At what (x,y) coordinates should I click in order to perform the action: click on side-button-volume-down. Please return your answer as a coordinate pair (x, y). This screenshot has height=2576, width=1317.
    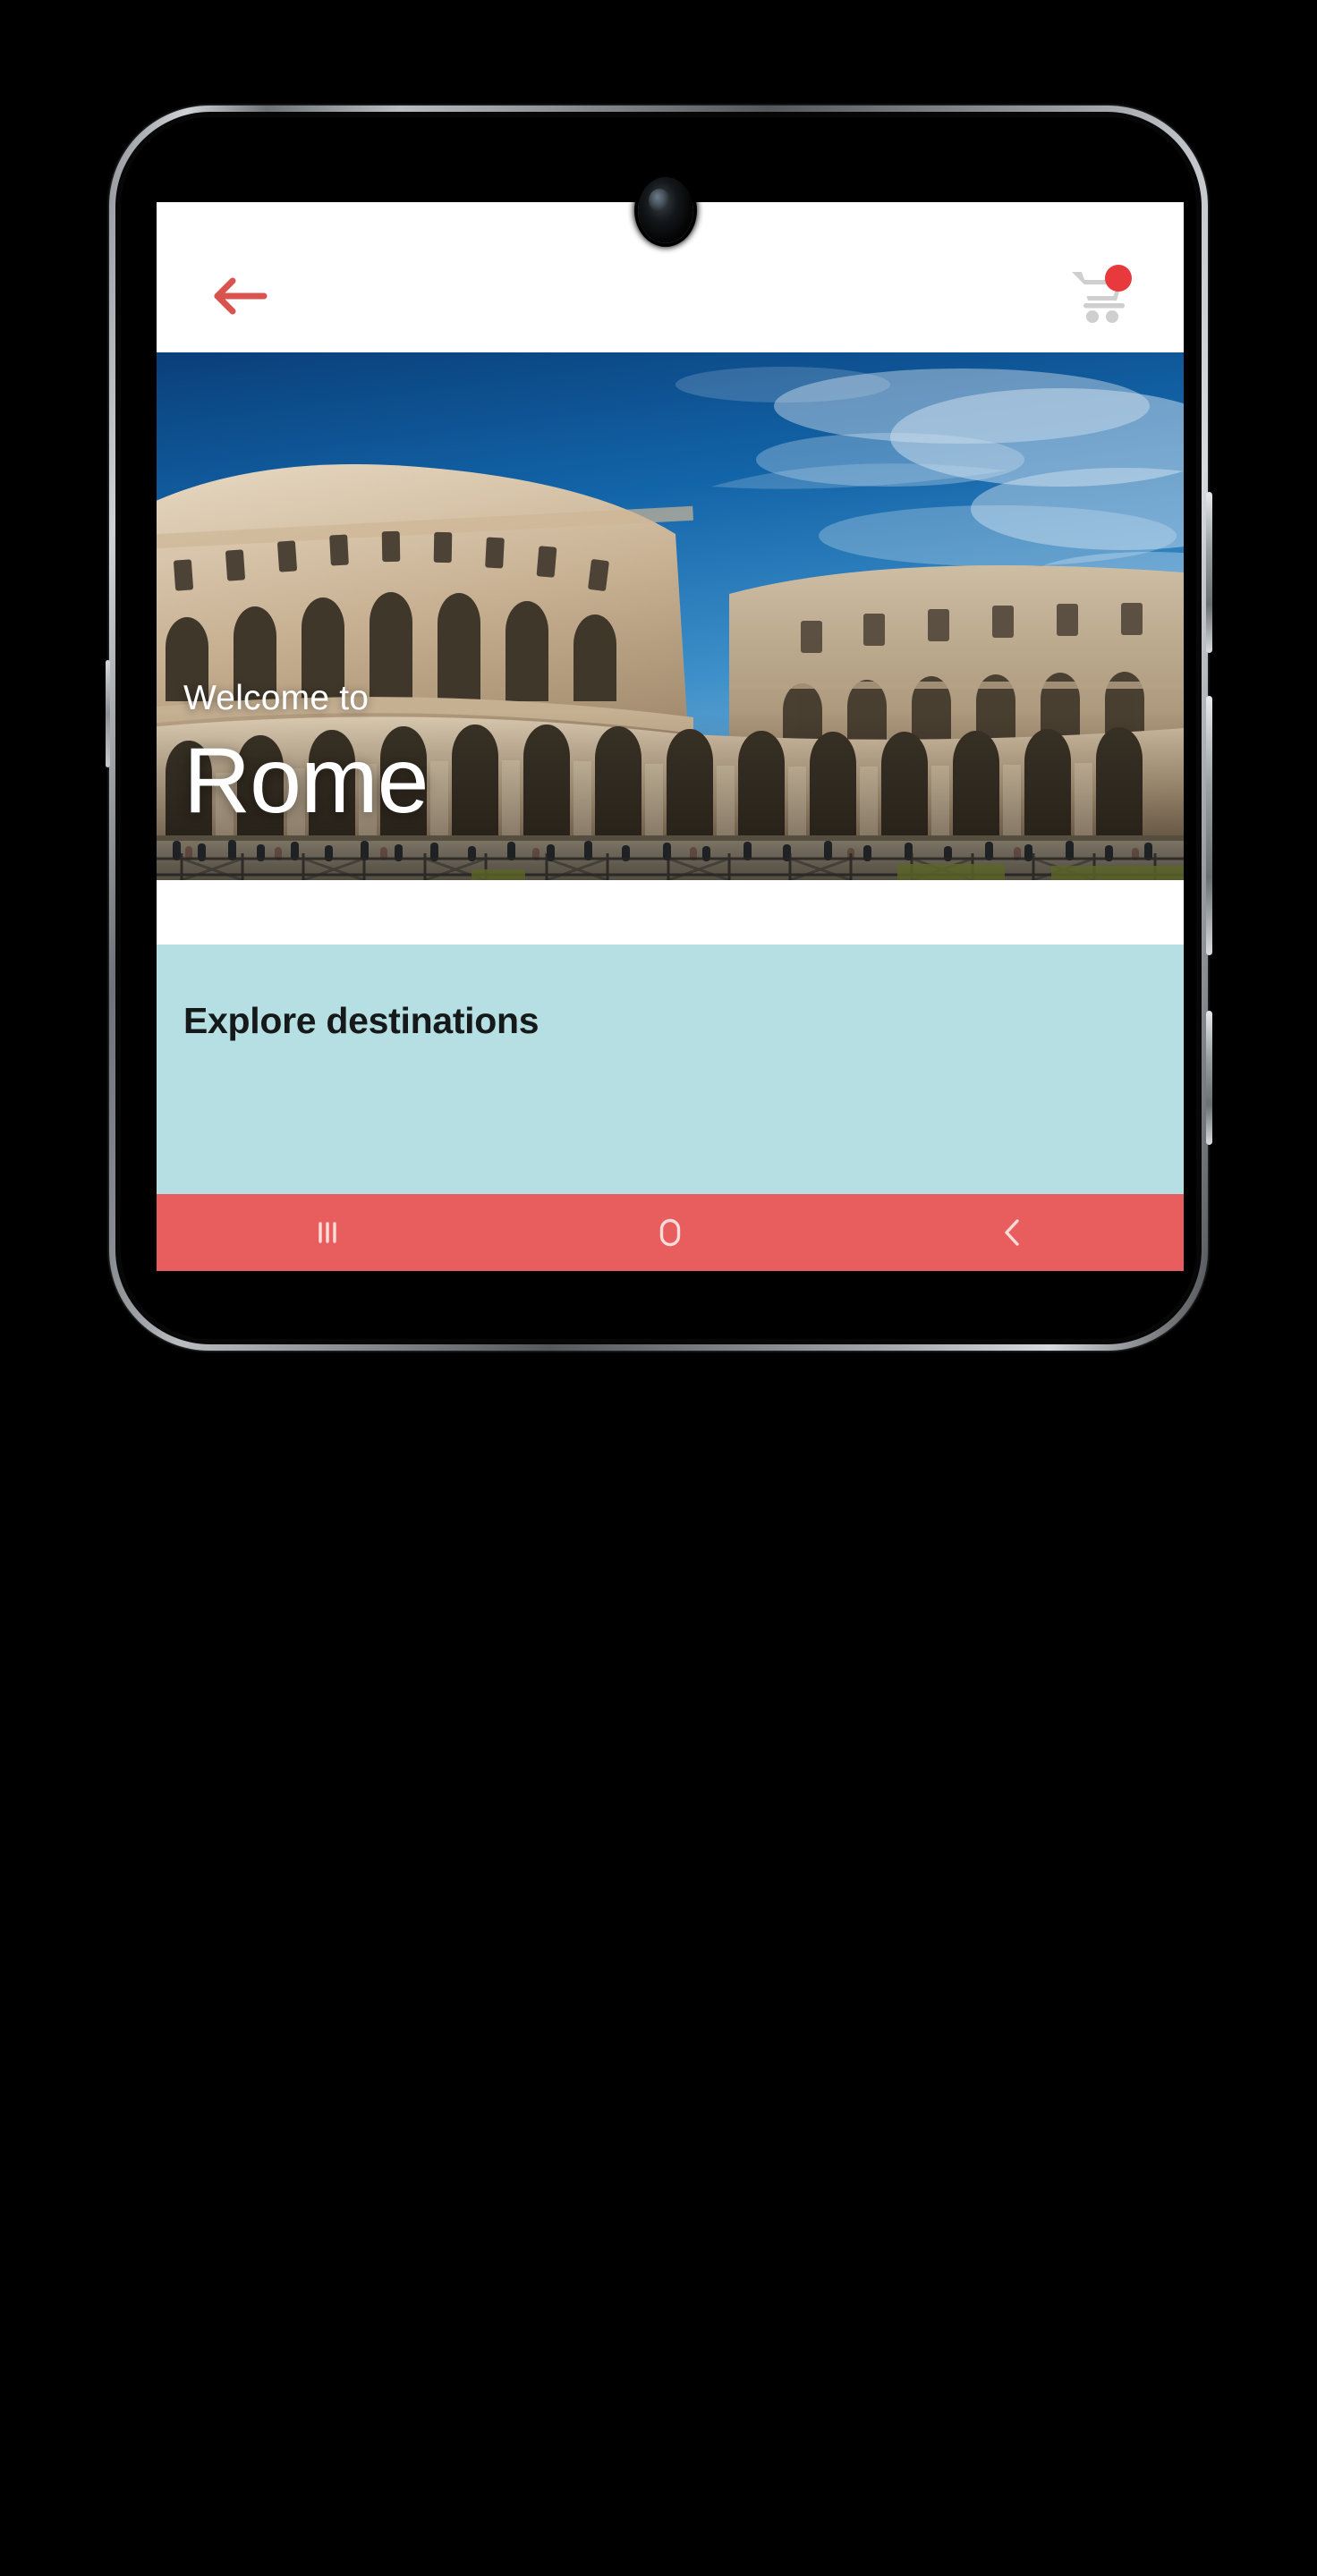
    Looking at the image, I should click on (1209, 825).